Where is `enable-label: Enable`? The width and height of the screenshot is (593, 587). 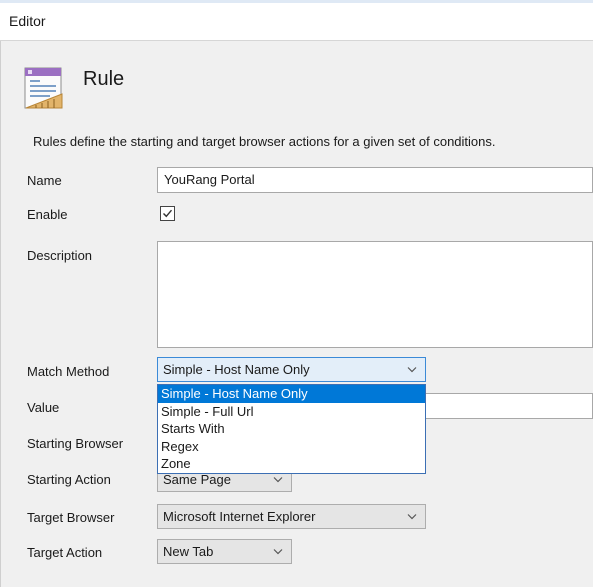 enable-label: Enable is located at coordinates (47, 214).